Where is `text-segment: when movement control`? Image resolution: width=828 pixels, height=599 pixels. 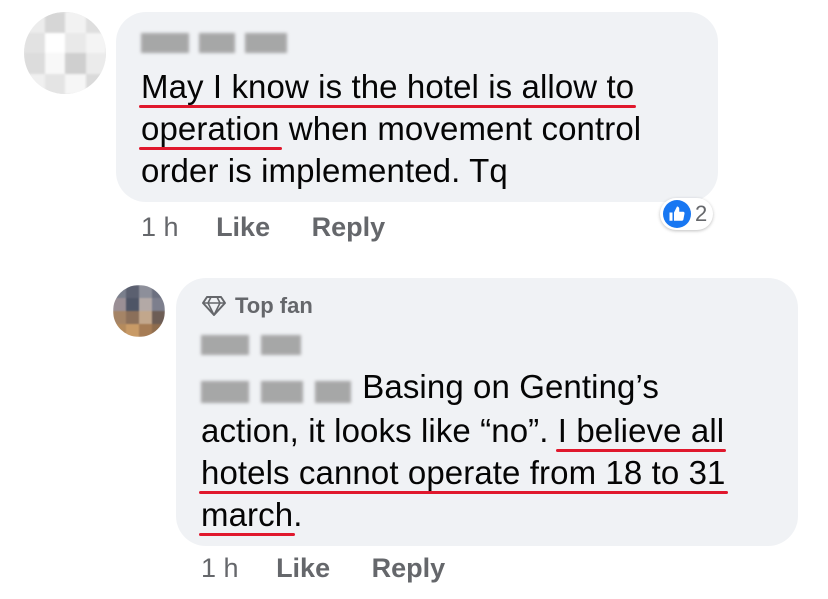 text-segment: when movement control is located at coordinates (460, 128).